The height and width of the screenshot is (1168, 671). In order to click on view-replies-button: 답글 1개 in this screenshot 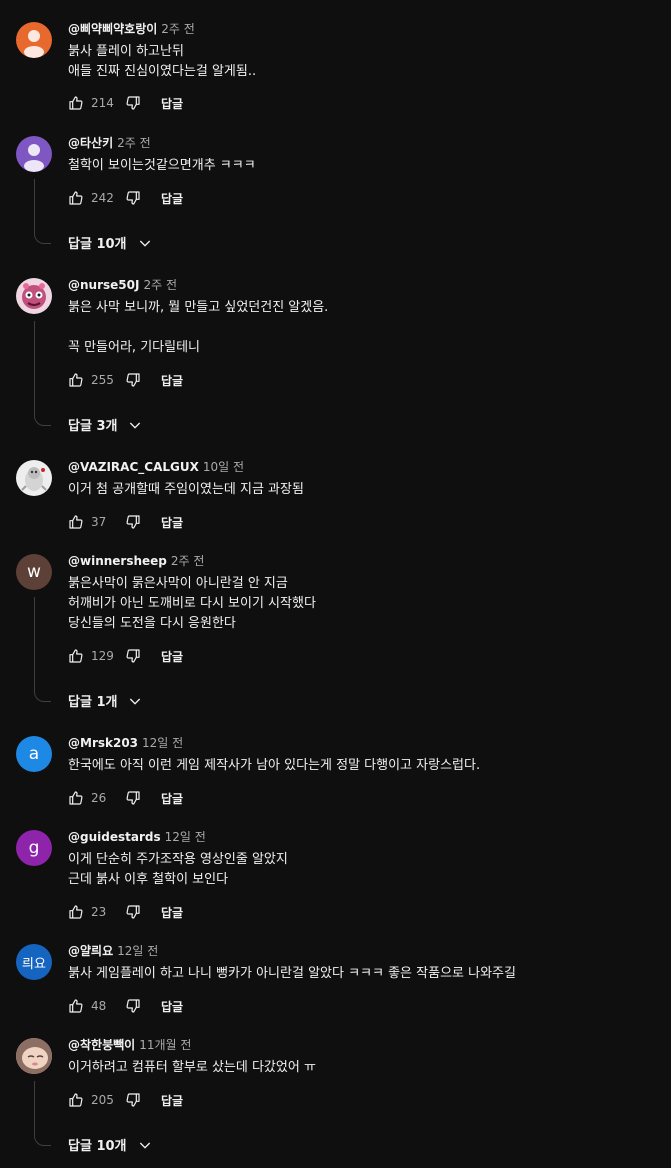, I will do `click(105, 700)`.